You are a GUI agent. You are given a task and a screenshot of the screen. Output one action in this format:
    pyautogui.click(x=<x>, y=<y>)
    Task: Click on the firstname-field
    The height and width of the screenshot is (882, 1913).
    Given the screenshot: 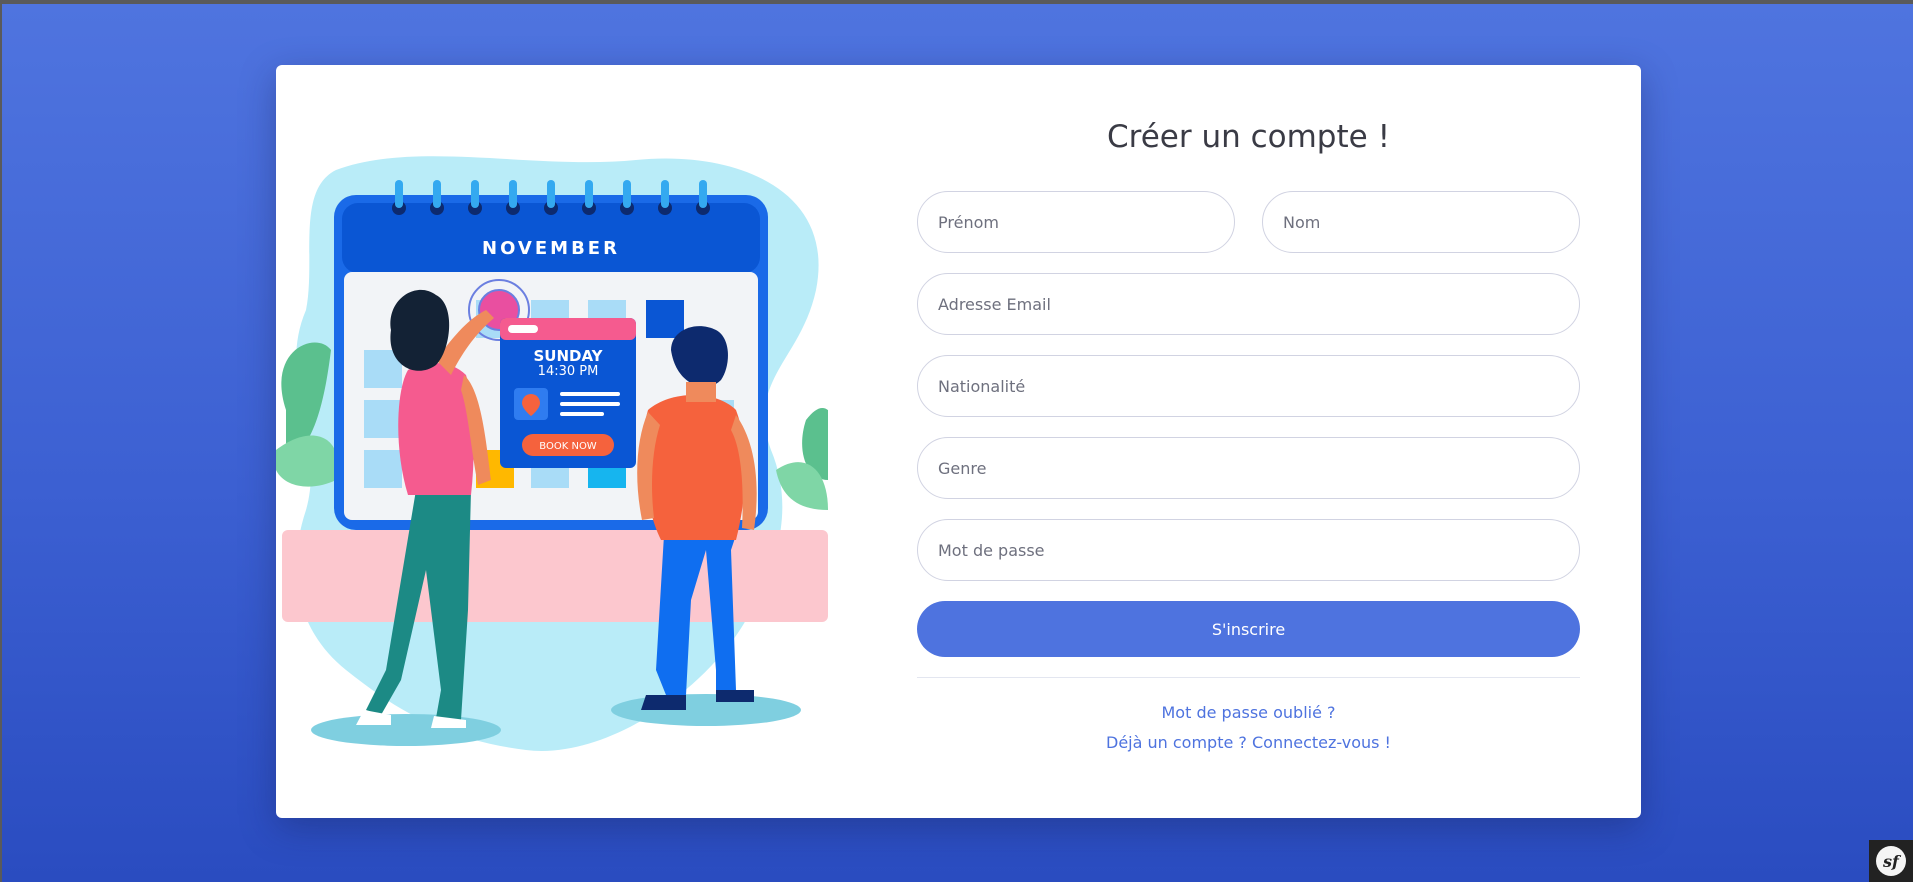 What is the action you would take?
    pyautogui.click(x=1076, y=222)
    